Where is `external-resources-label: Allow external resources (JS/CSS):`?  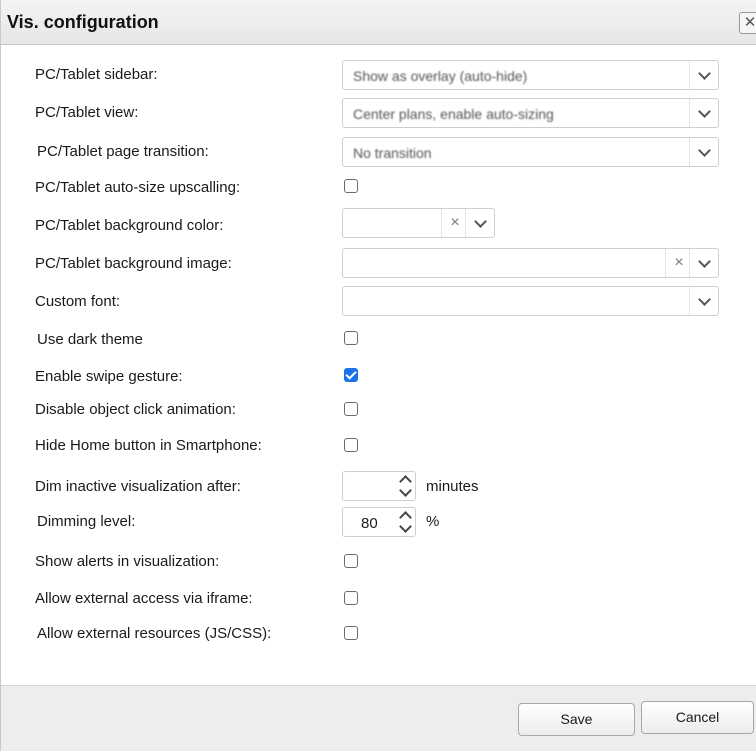
external-resources-label: Allow external resources (JS/CSS): is located at coordinates (154, 633).